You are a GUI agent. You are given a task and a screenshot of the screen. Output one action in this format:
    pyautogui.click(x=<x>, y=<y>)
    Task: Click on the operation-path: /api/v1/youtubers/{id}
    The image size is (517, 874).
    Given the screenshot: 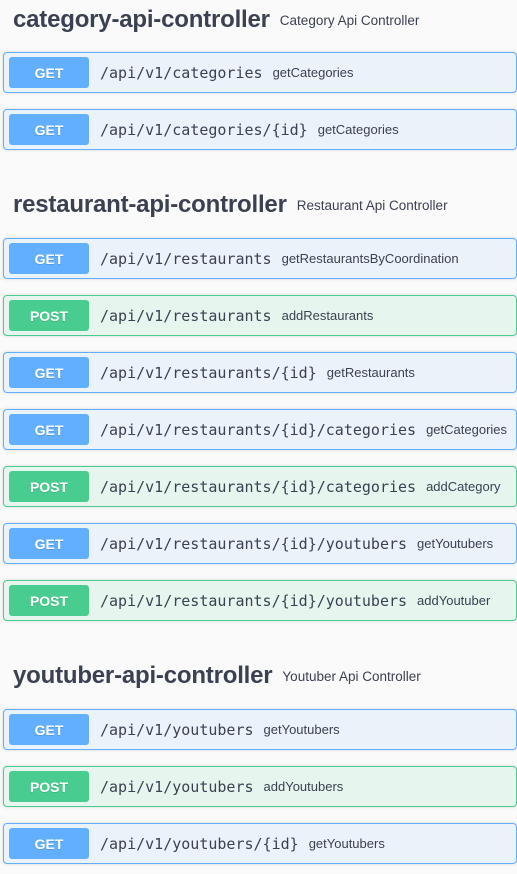 What is the action you would take?
    pyautogui.click(x=199, y=843)
    